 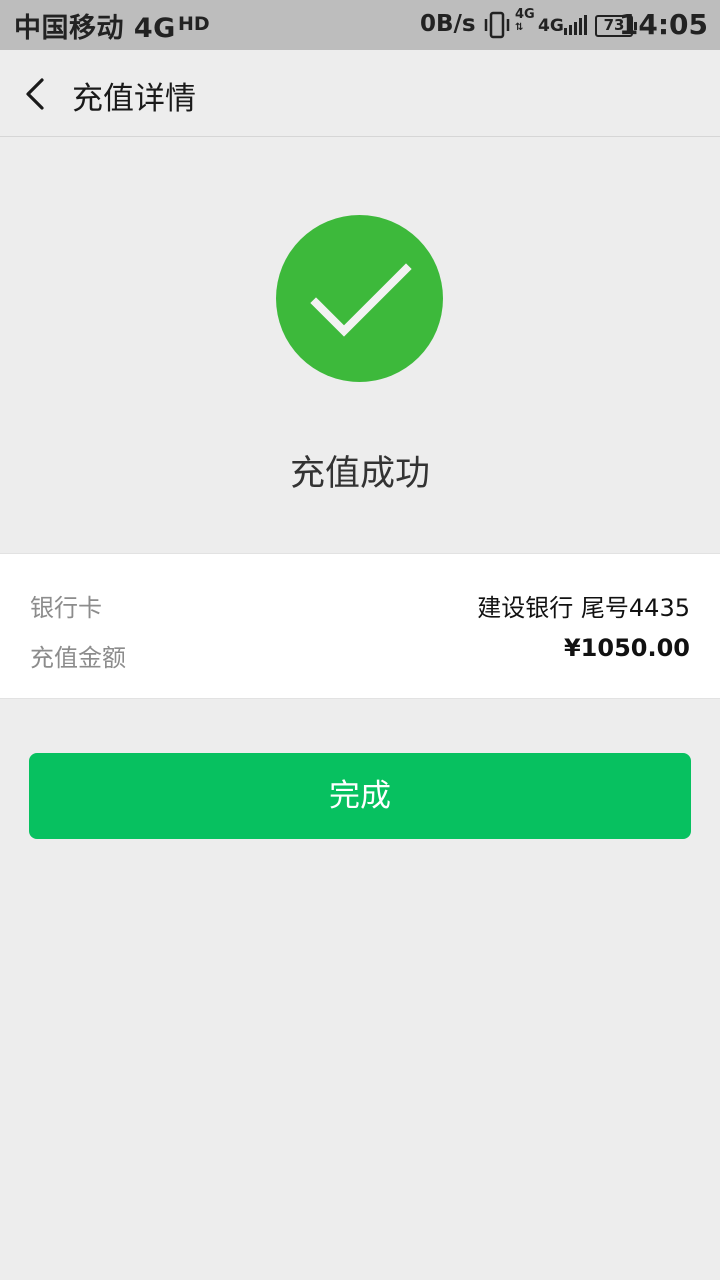 I want to click on data-arrows-icon: ⇅, so click(x=520, y=27).